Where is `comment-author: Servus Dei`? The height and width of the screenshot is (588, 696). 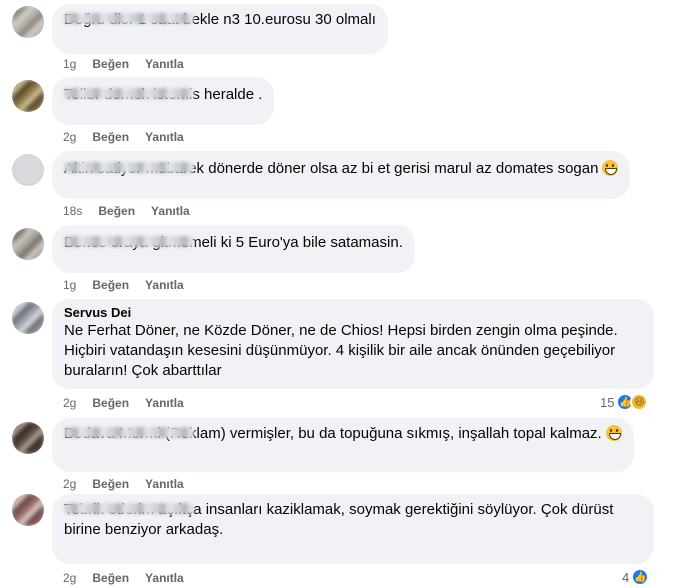 comment-author: Servus Dei is located at coordinates (353, 313).